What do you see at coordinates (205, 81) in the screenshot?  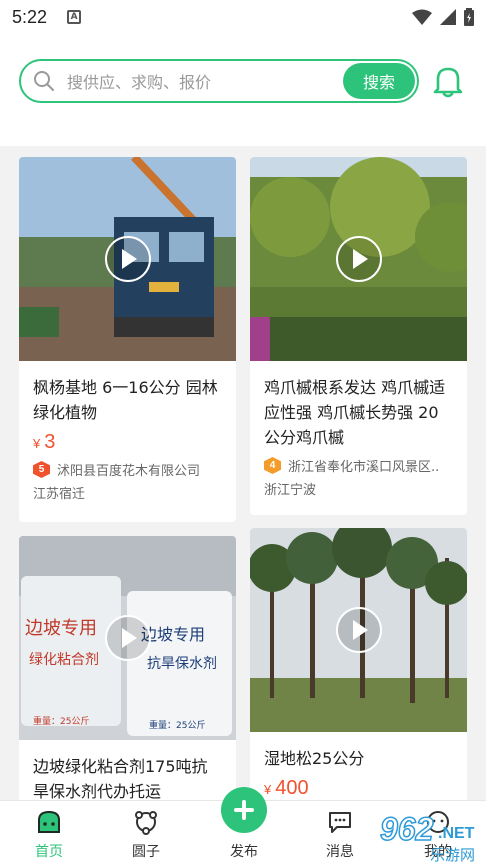 I see `search-input: 搜供应、求购、报价` at bounding box center [205, 81].